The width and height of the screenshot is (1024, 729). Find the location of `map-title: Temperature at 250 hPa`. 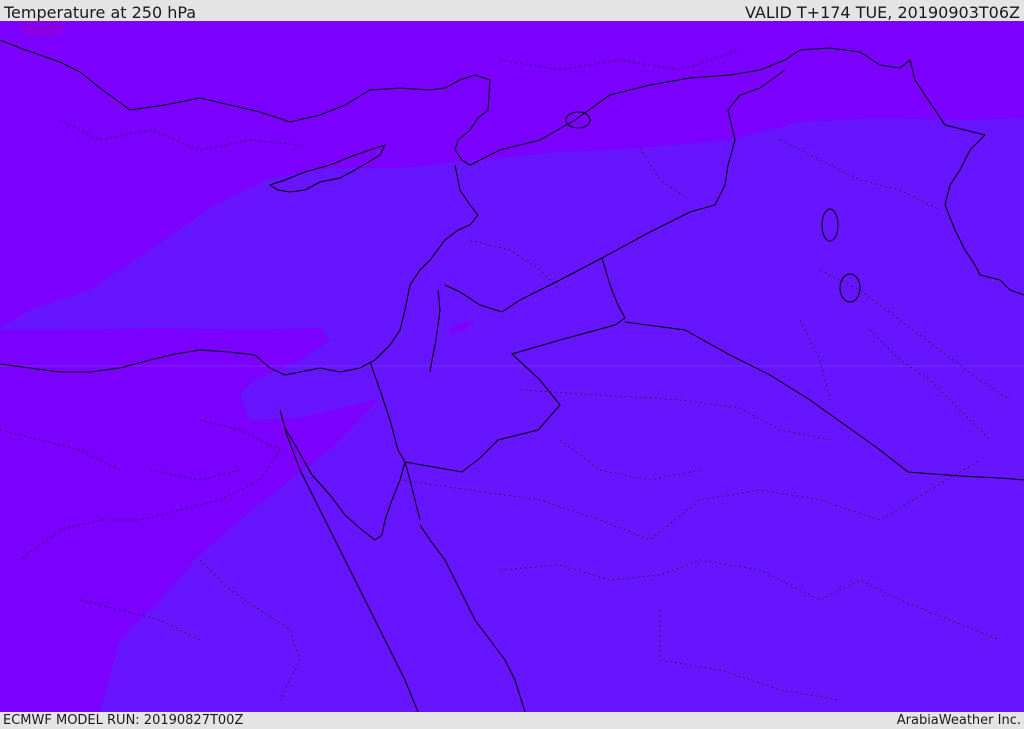

map-title: Temperature at 250 hPa is located at coordinates (100, 12).